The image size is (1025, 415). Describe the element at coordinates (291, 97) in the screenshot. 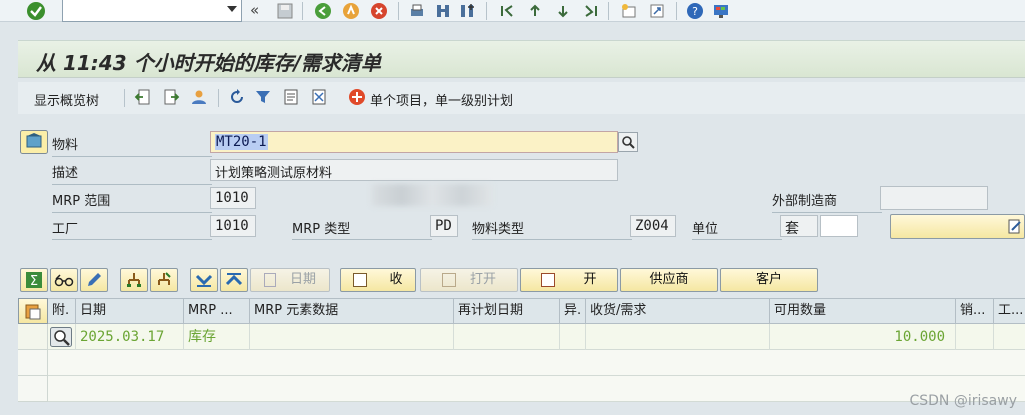

I see `details-icon` at that location.